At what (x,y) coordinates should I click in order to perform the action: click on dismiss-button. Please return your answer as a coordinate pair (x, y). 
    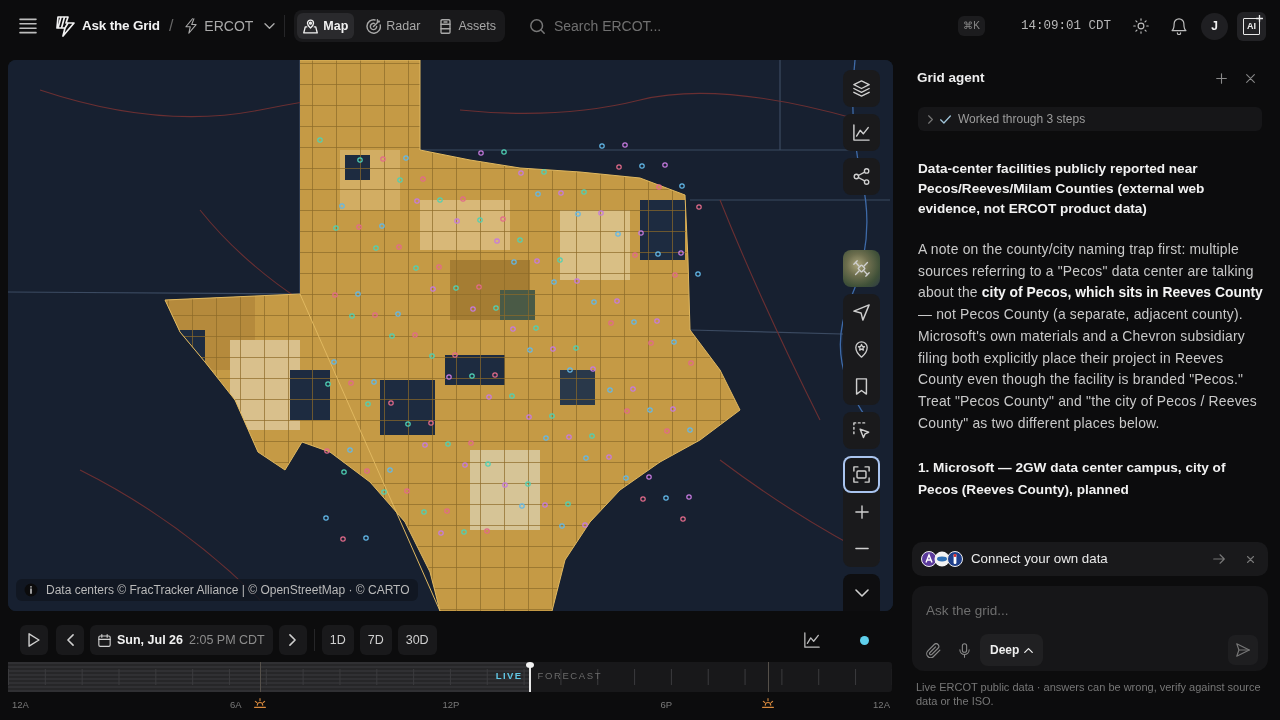
    Looking at the image, I should click on (1250, 559).